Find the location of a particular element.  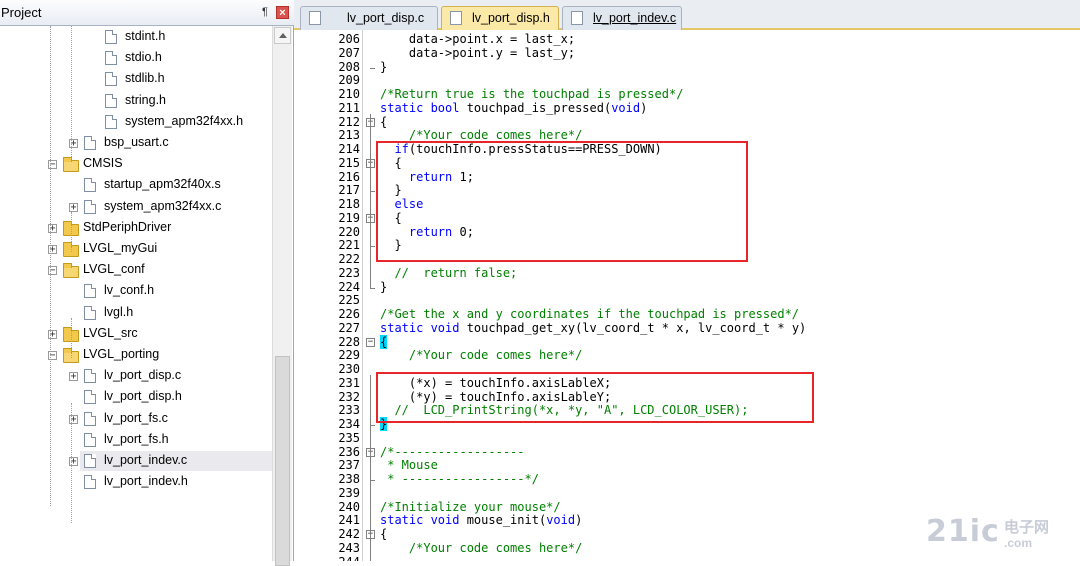

tree-item-label: stdint.h is located at coordinates (145, 36).